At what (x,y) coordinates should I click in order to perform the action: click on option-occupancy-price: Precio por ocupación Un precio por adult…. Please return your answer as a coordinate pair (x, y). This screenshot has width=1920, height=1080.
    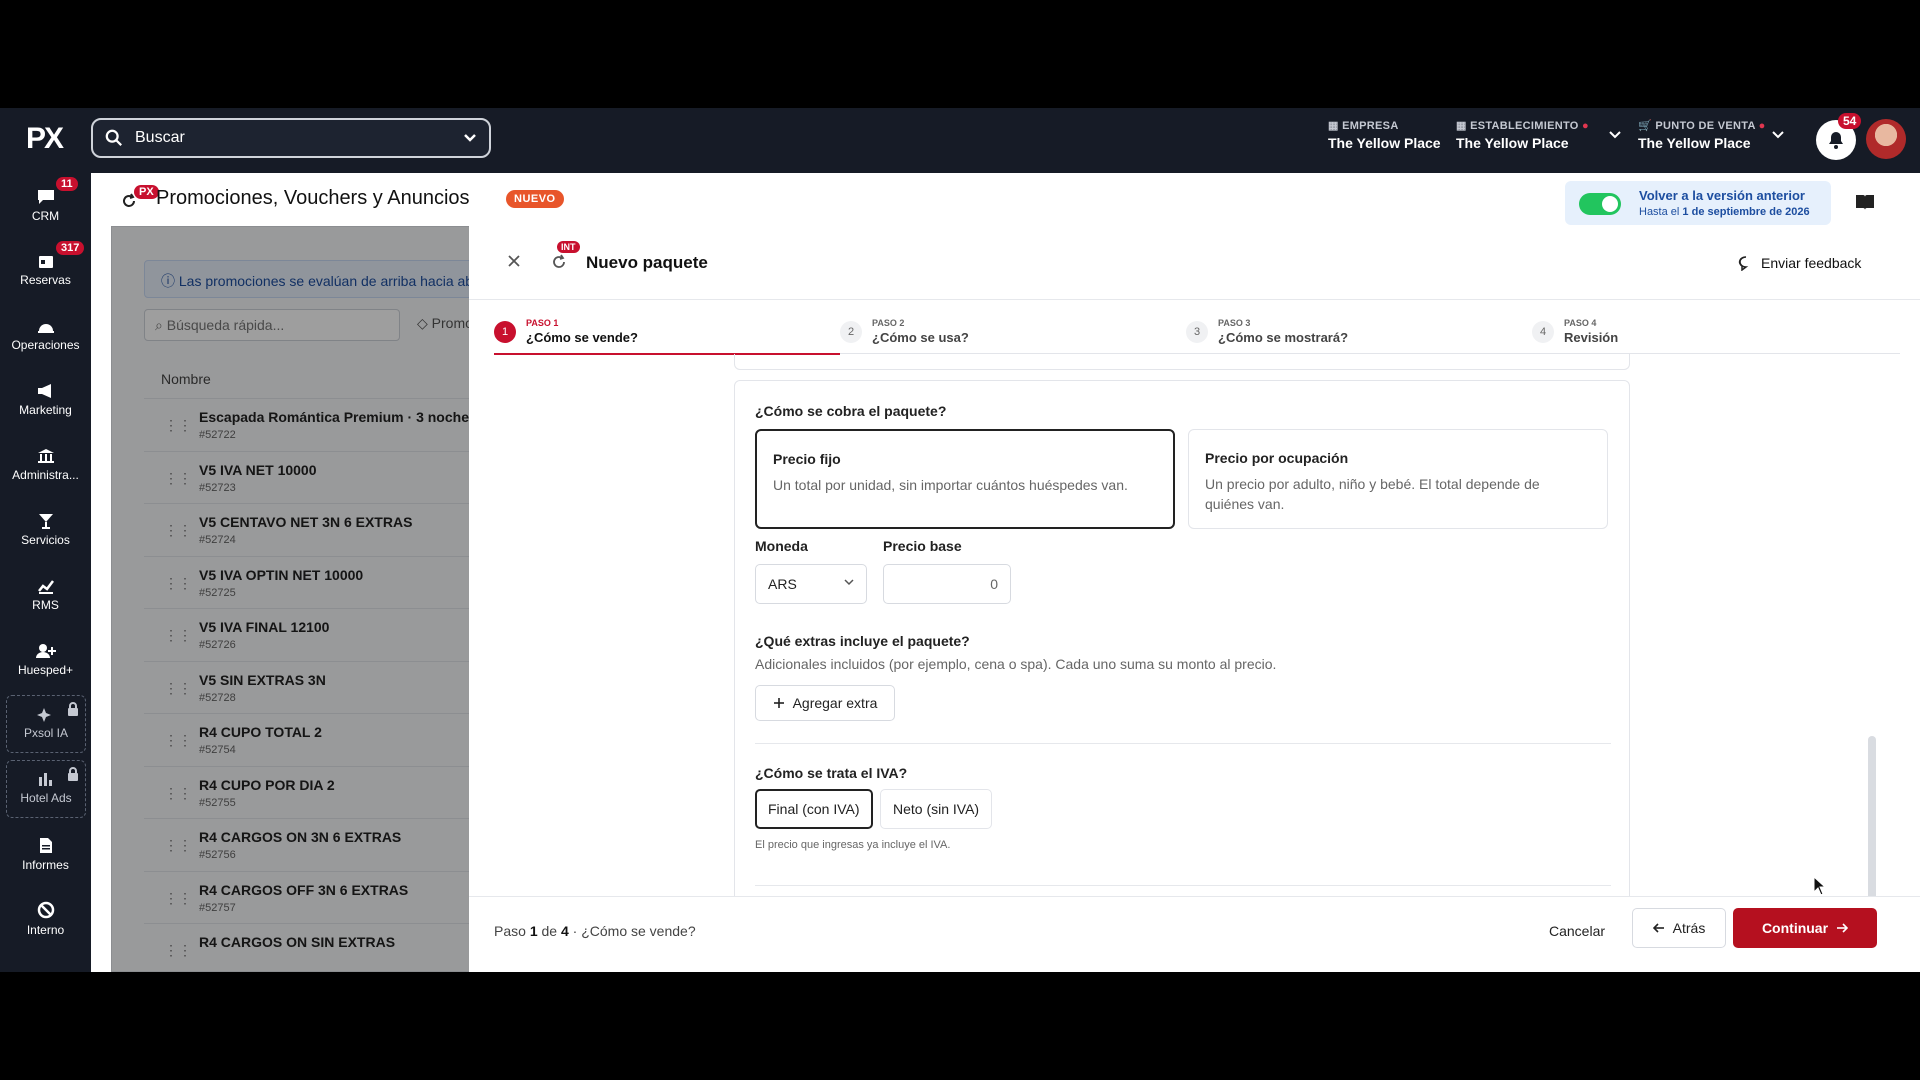
    Looking at the image, I should click on (1398, 479).